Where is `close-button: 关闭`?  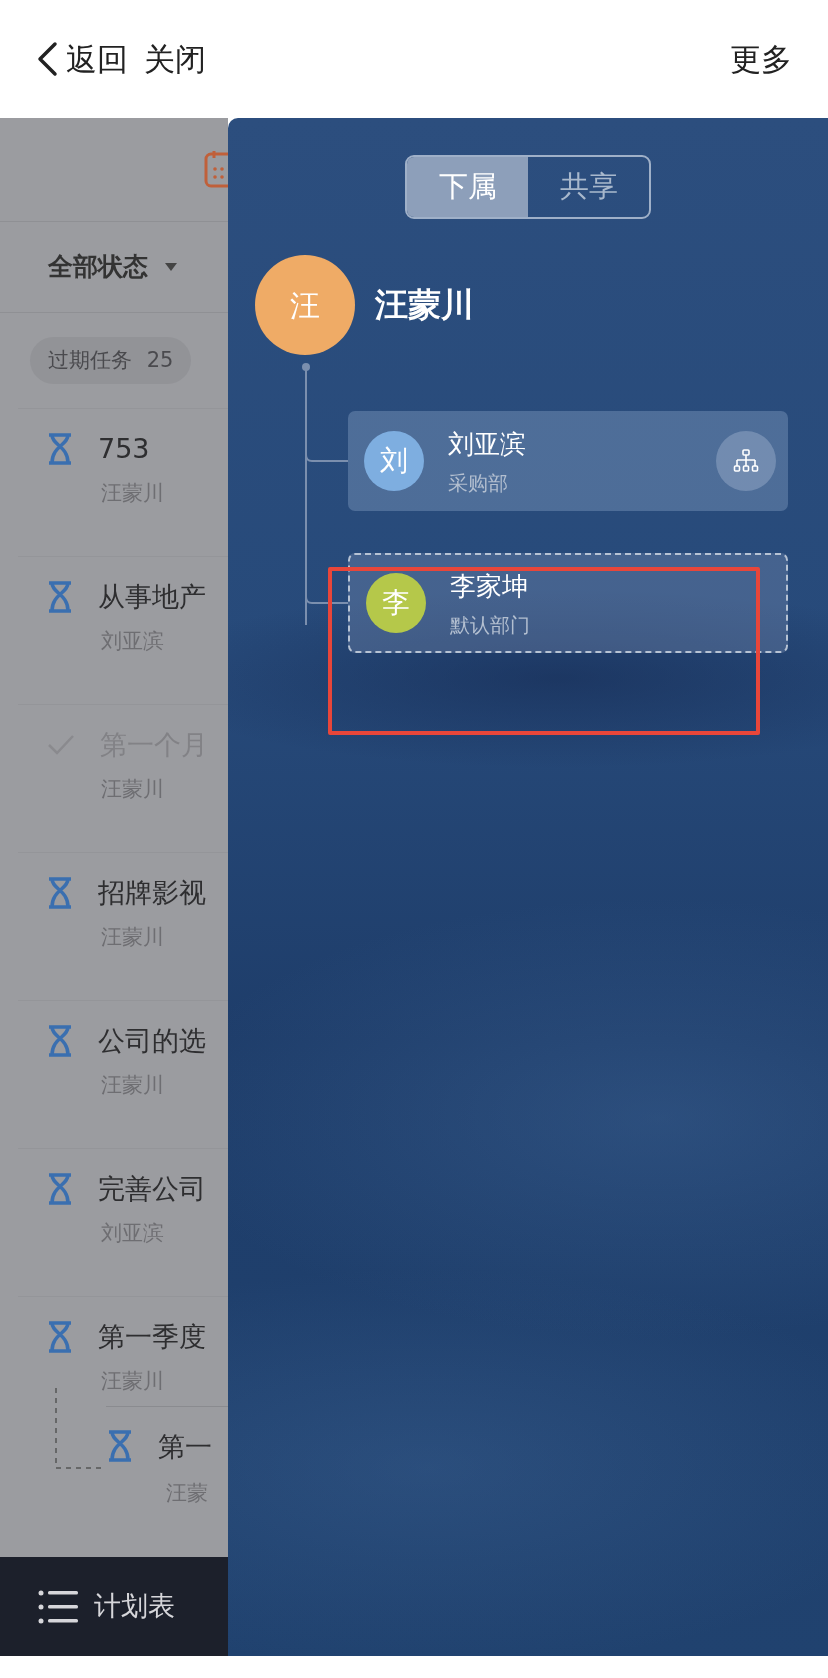
close-button: 关闭 is located at coordinates (175, 59).